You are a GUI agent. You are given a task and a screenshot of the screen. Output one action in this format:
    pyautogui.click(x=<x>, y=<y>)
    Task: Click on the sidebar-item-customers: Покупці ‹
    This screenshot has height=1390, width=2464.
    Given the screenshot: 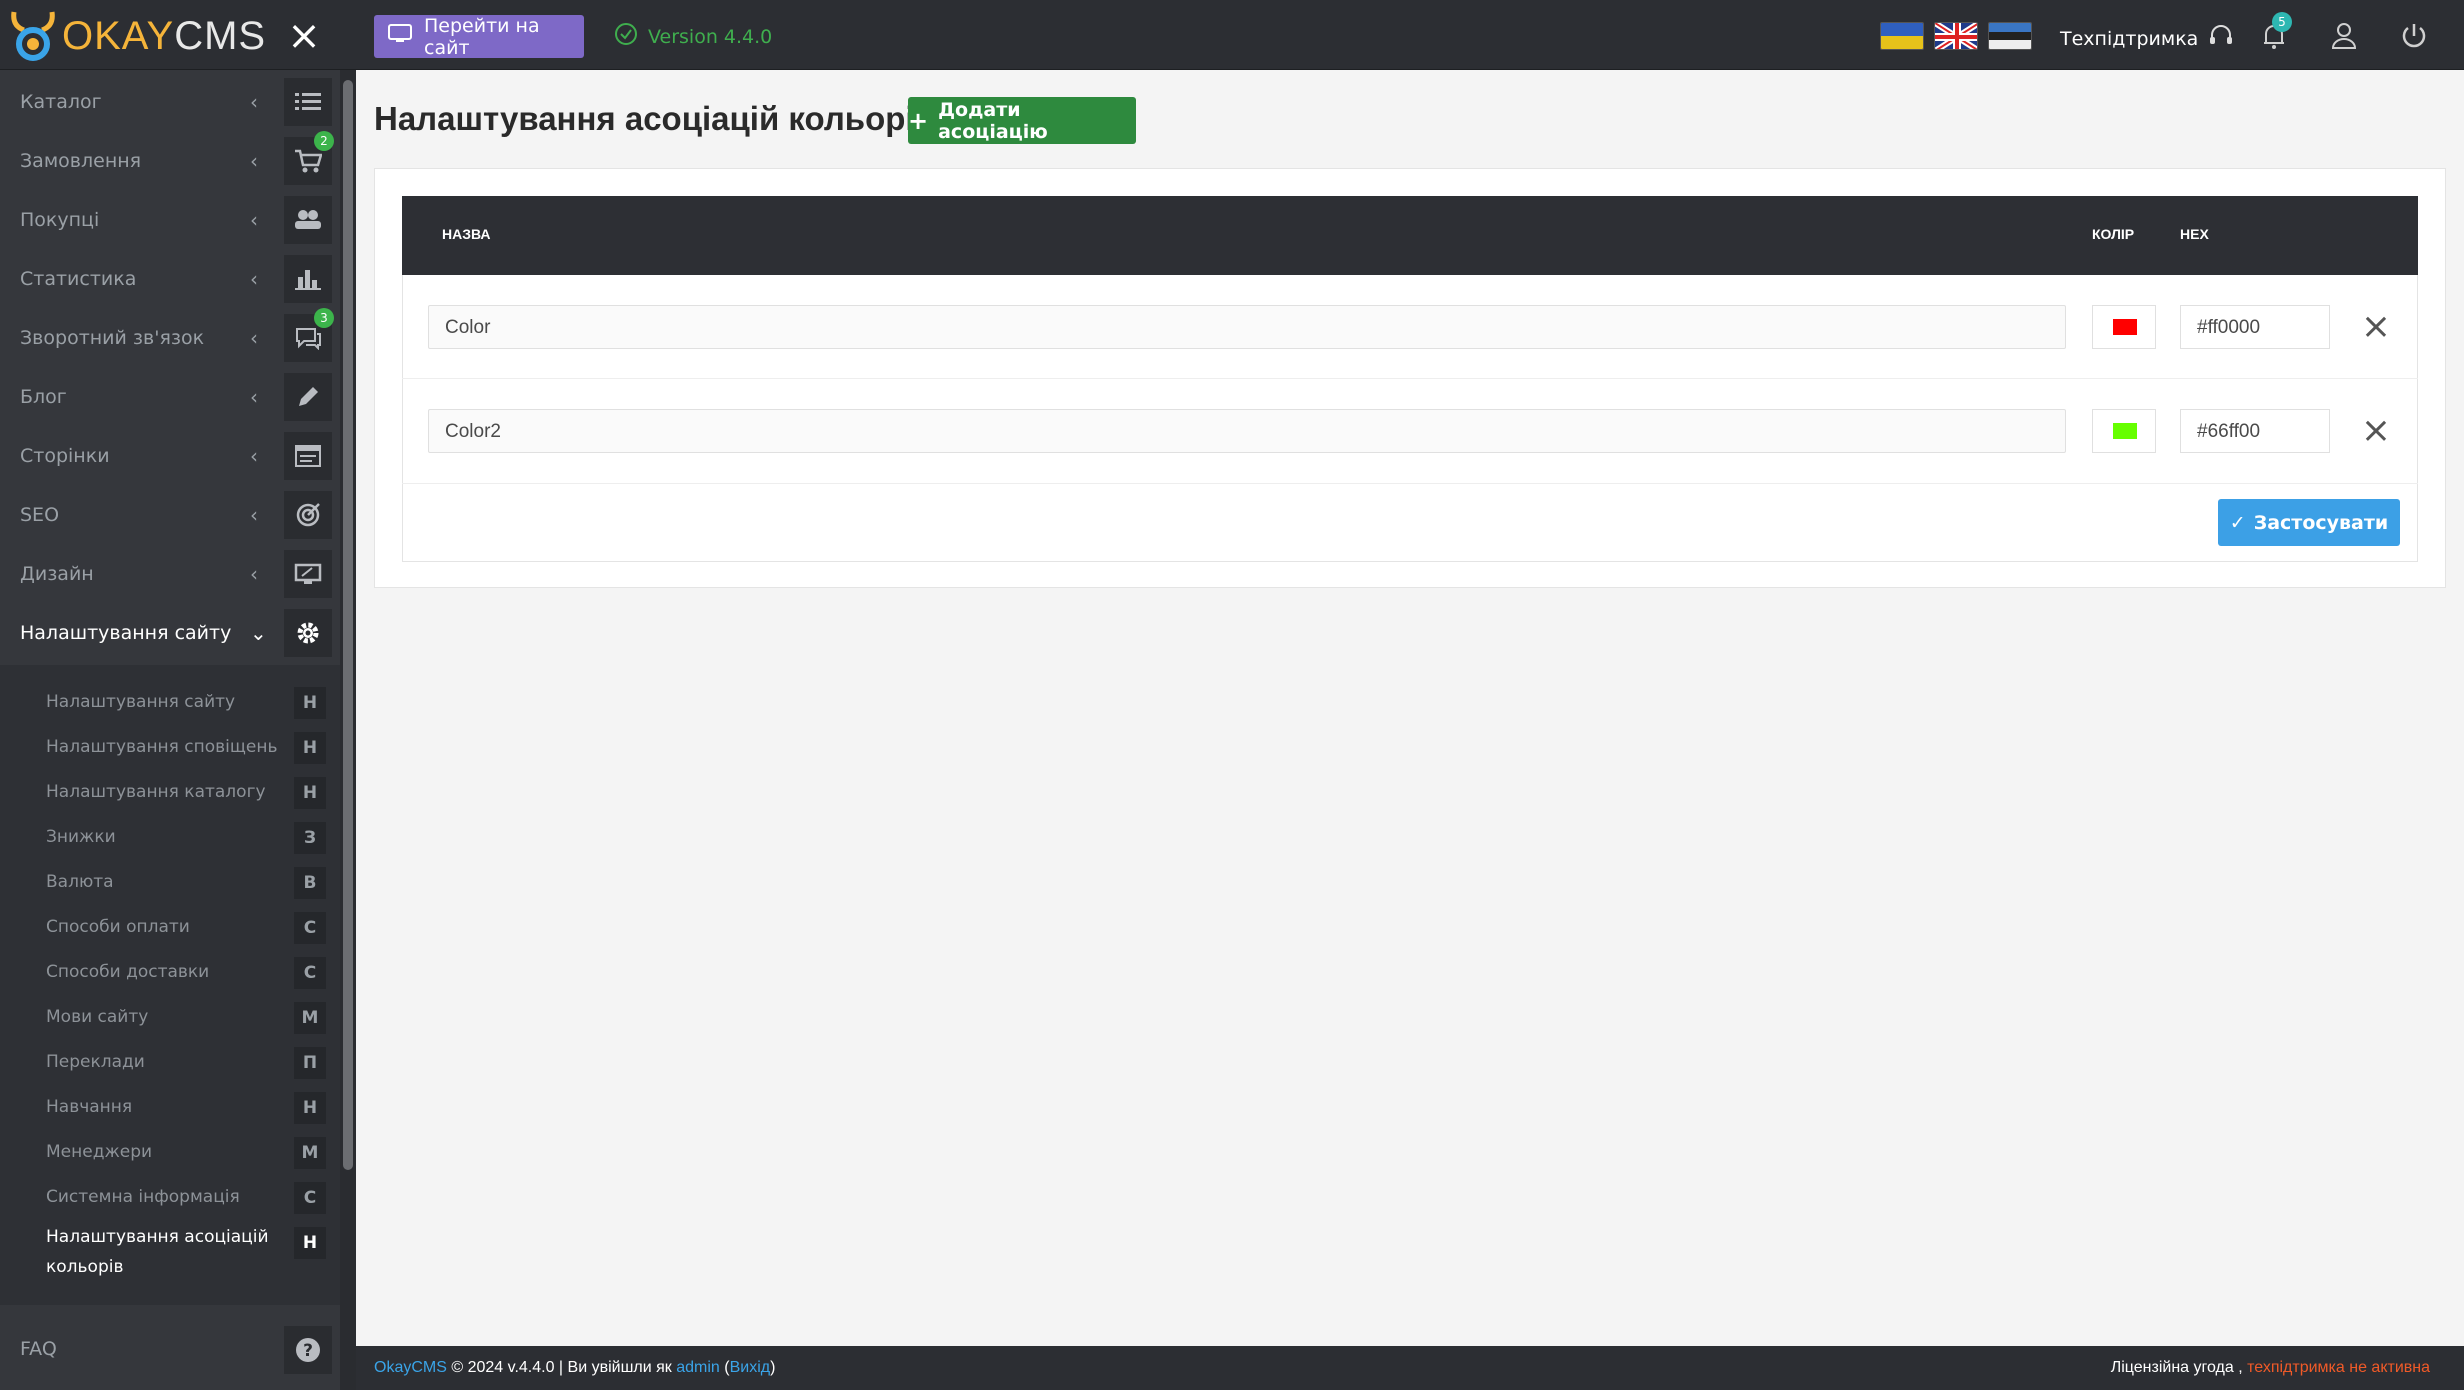 What is the action you would take?
    pyautogui.click(x=170, y=219)
    